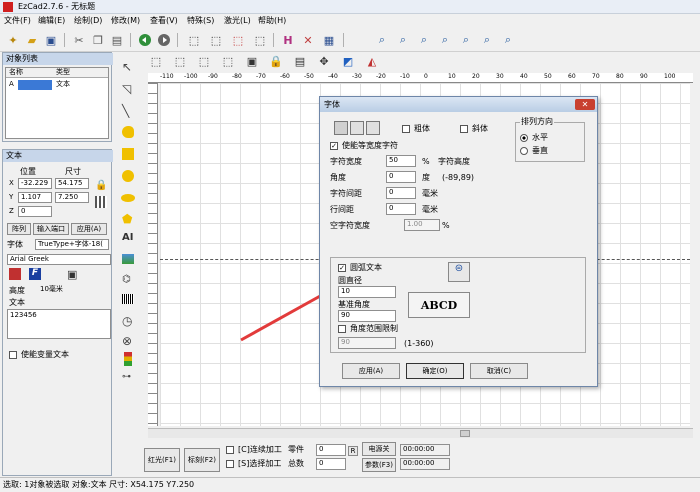 Image resolution: width=700 pixels, height=492 pixels. What do you see at coordinates (420, 433) in the screenshot?
I see `horizontal-scrollbar` at bounding box center [420, 433].